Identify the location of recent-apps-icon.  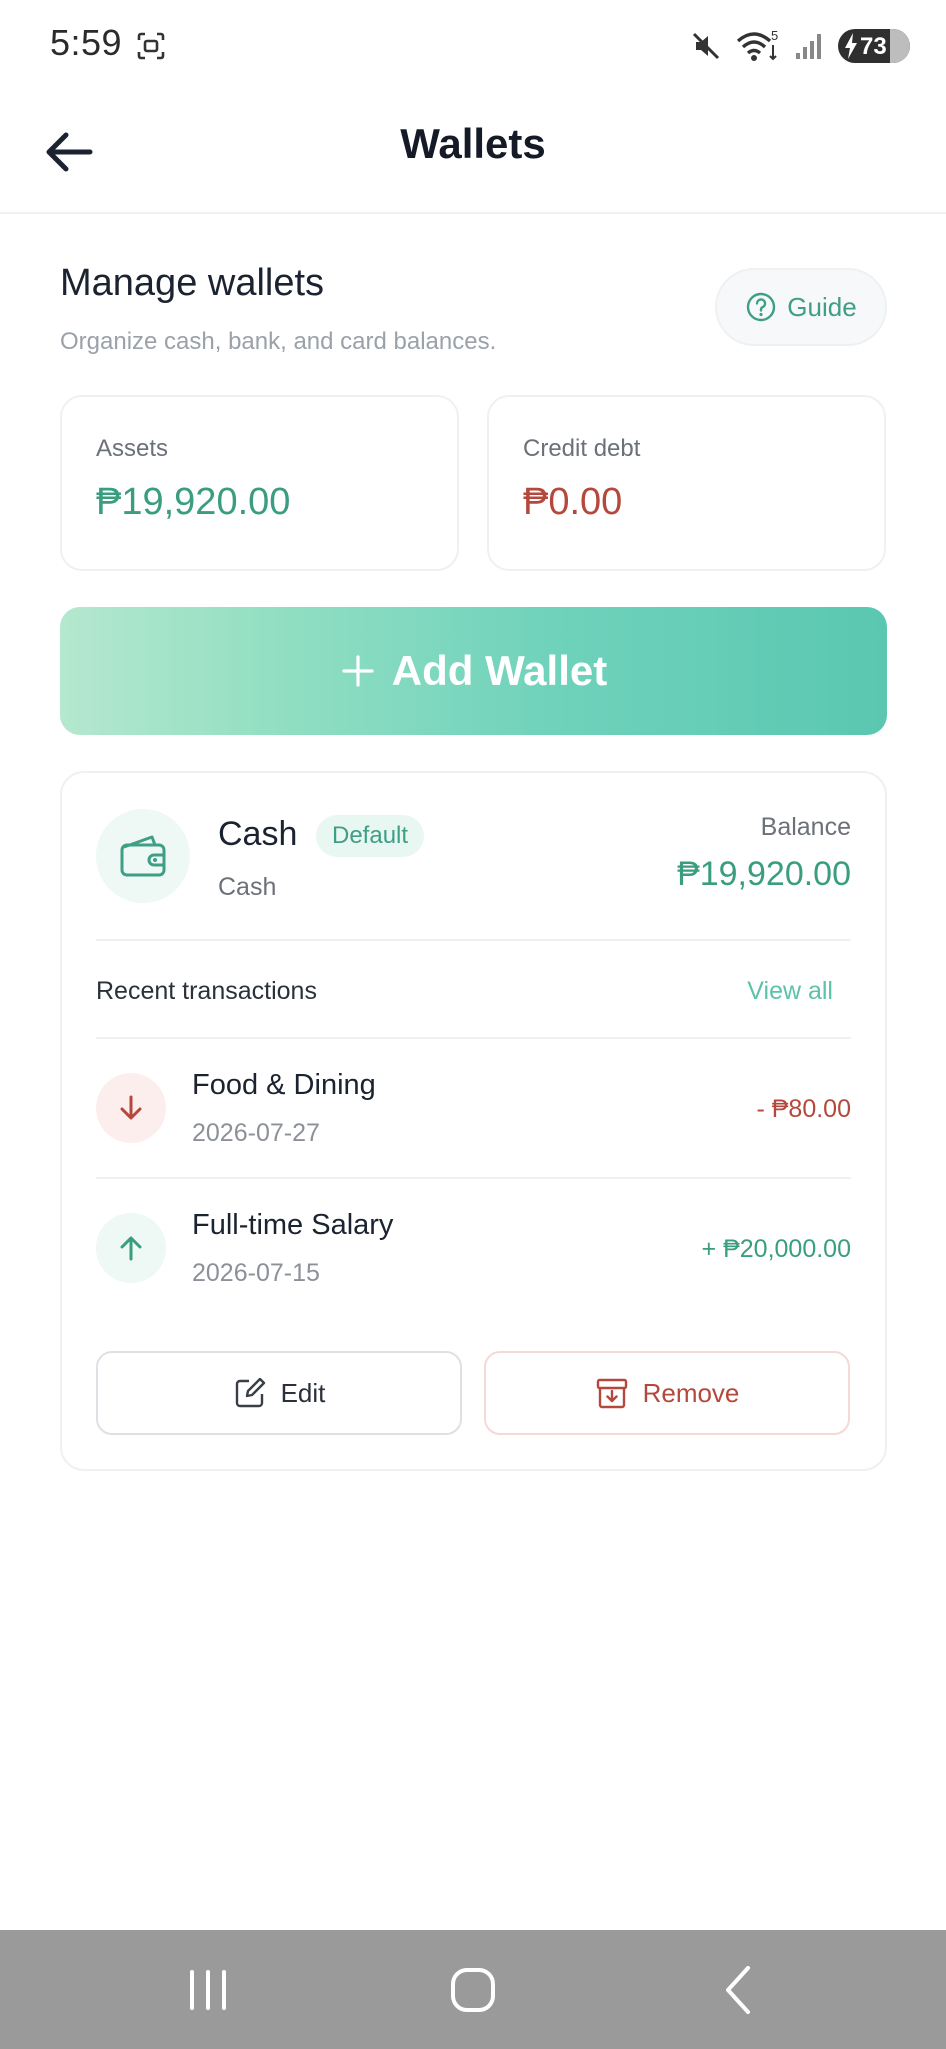
(208, 1990).